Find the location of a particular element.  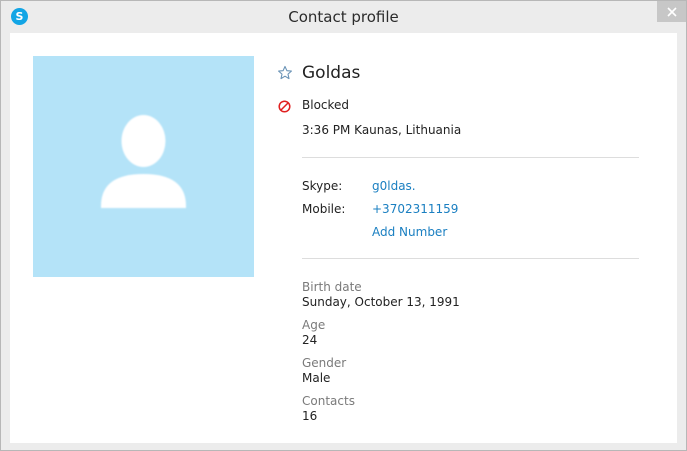

gender-value: Male is located at coordinates (316, 378).